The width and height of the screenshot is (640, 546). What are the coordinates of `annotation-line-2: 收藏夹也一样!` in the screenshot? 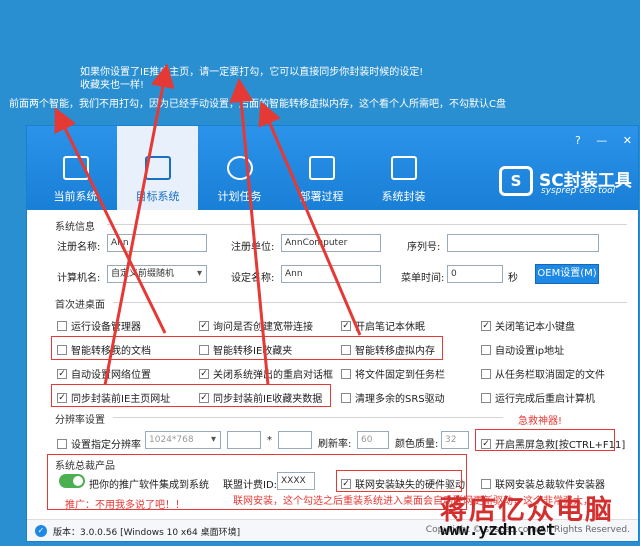 It's located at (112, 85).